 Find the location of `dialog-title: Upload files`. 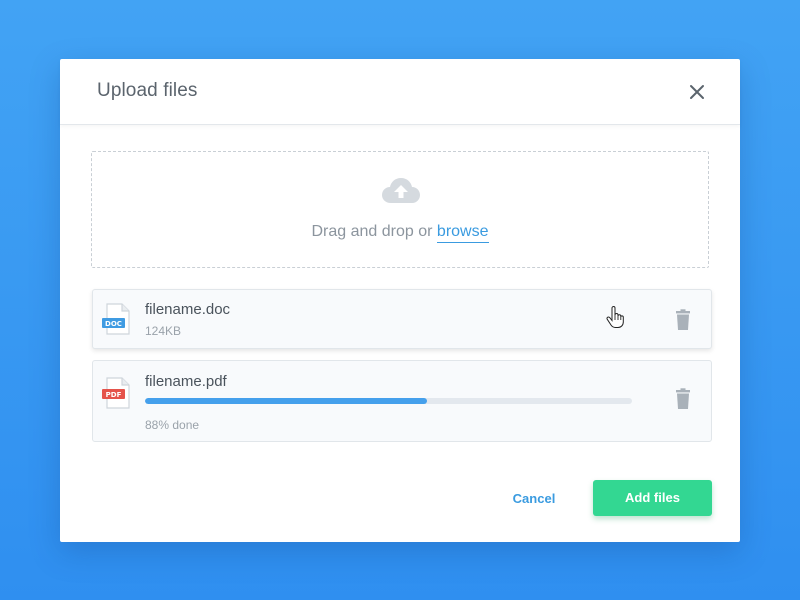

dialog-title: Upload files is located at coordinates (147, 90).